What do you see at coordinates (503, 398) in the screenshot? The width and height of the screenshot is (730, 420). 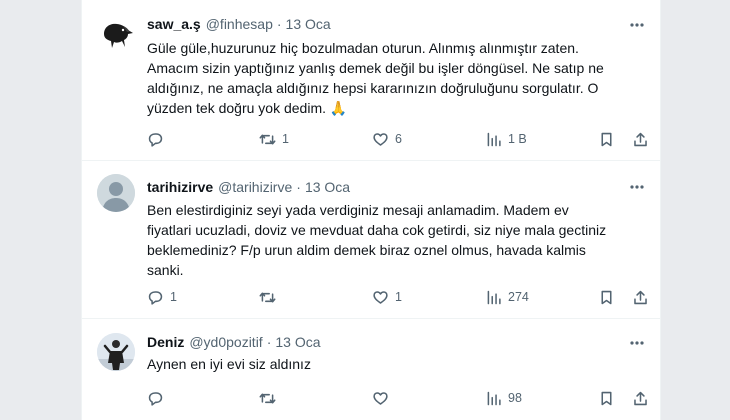 I see `views-button: 98` at bounding box center [503, 398].